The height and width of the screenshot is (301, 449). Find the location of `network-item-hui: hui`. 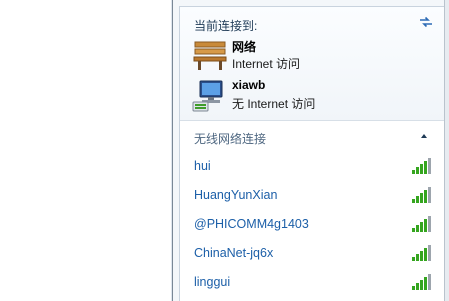

network-item-hui: hui is located at coordinates (312, 167).